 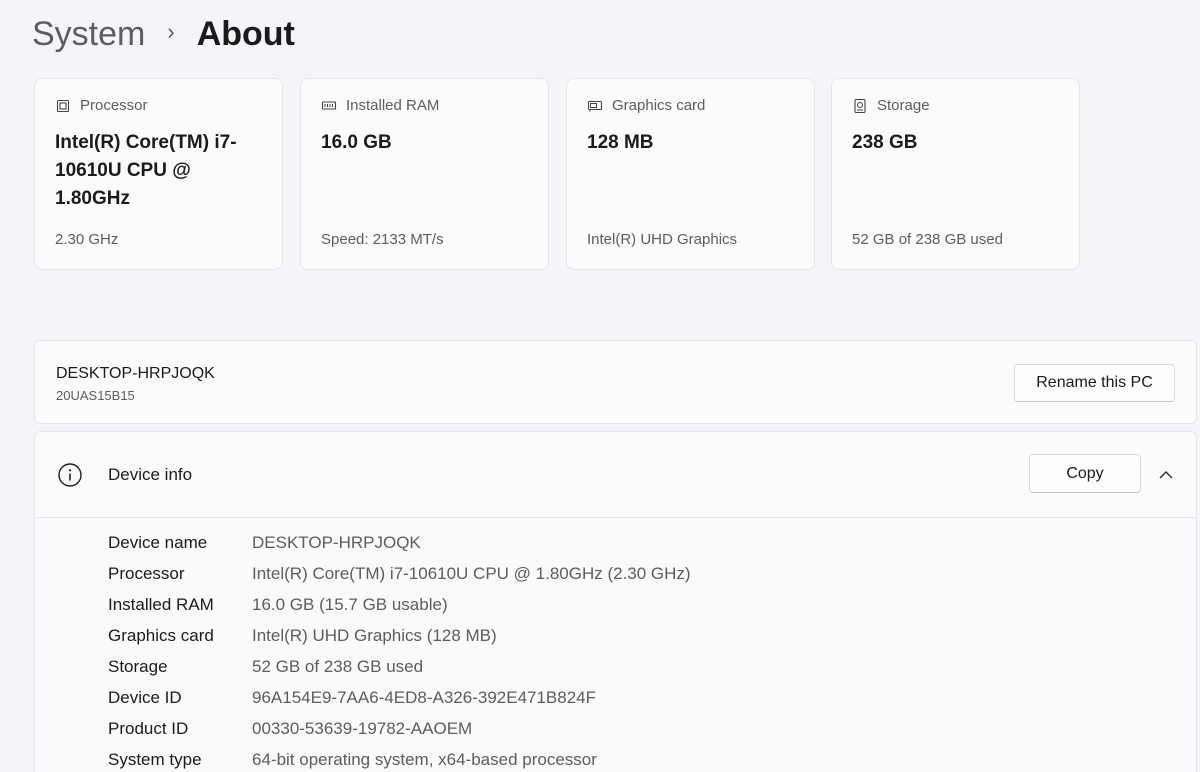 I want to click on storage-card: Storage 238 GB 52 GB of 238 GB used, so click(x=955, y=174).